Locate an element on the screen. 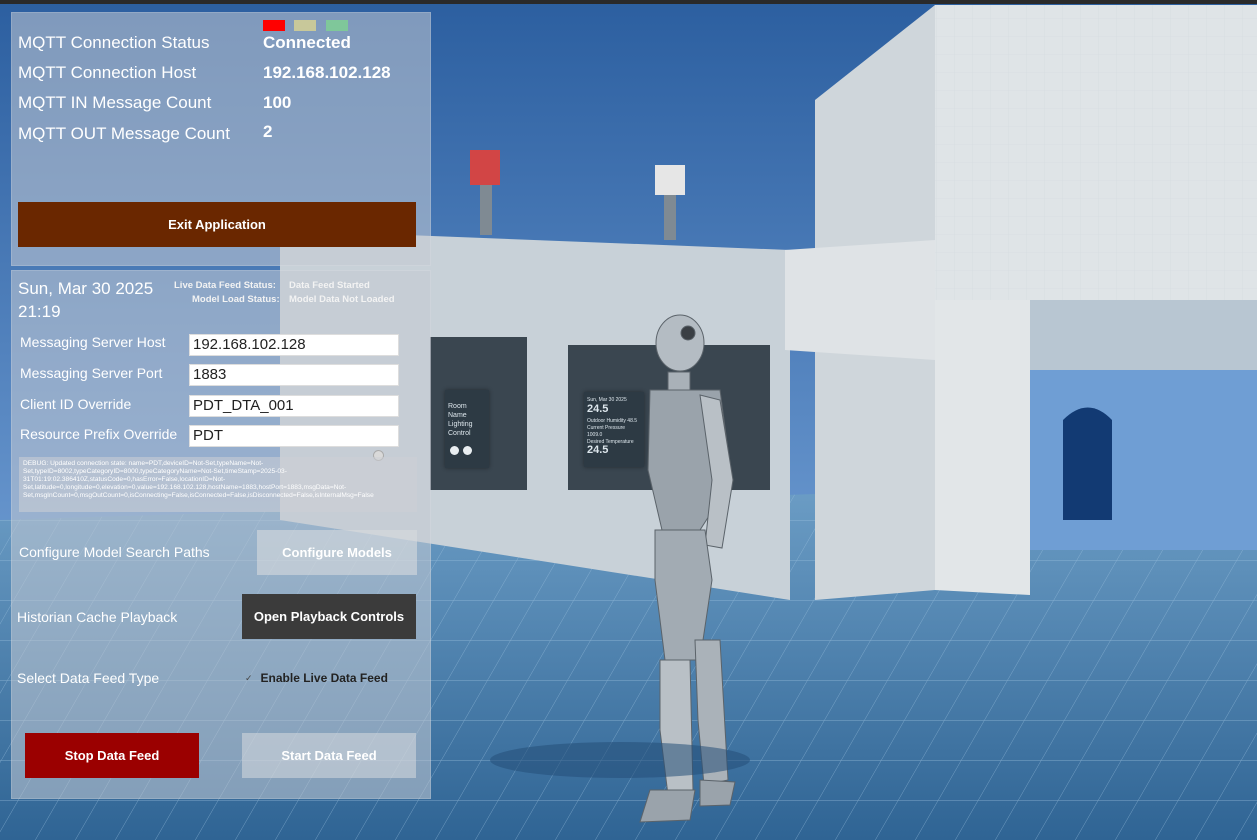 The image size is (1257, 840). scene-row2-value: 1009.0 is located at coordinates (595, 435).